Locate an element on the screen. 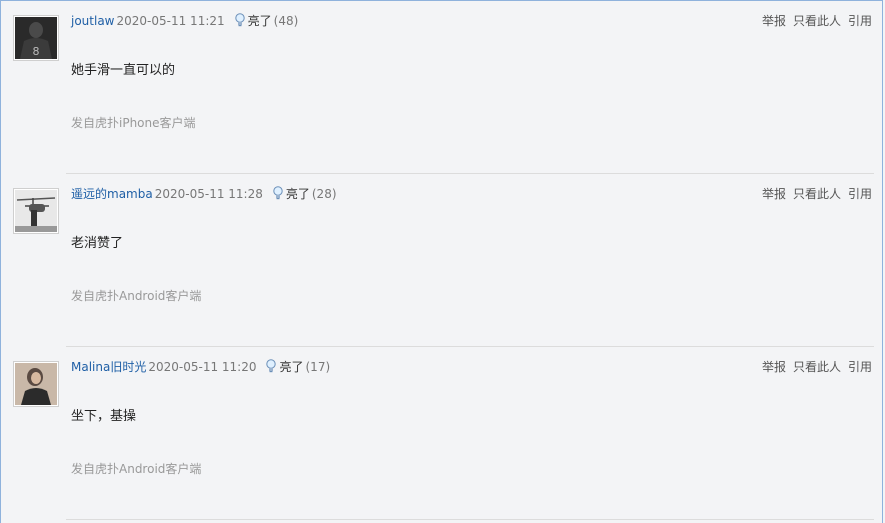 This screenshot has width=885, height=523. post-time: 2020-05-11 11:28 is located at coordinates (208, 194).